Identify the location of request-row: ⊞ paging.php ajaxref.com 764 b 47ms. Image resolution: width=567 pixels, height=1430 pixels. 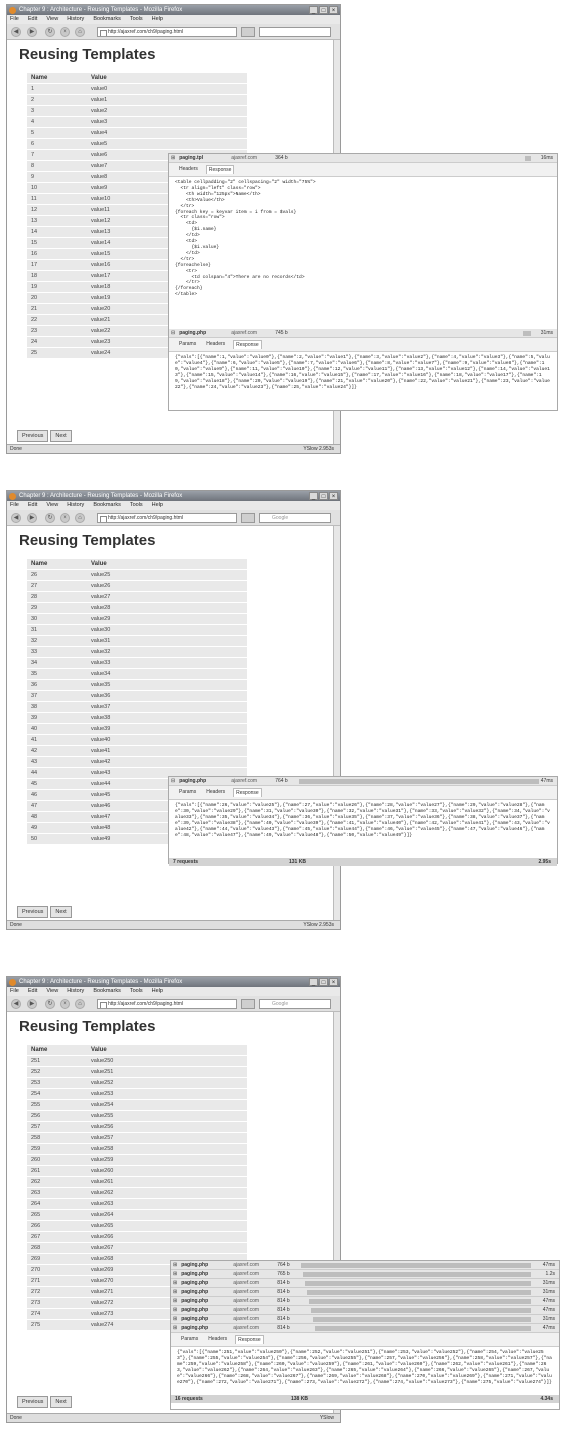
(365, 1265).